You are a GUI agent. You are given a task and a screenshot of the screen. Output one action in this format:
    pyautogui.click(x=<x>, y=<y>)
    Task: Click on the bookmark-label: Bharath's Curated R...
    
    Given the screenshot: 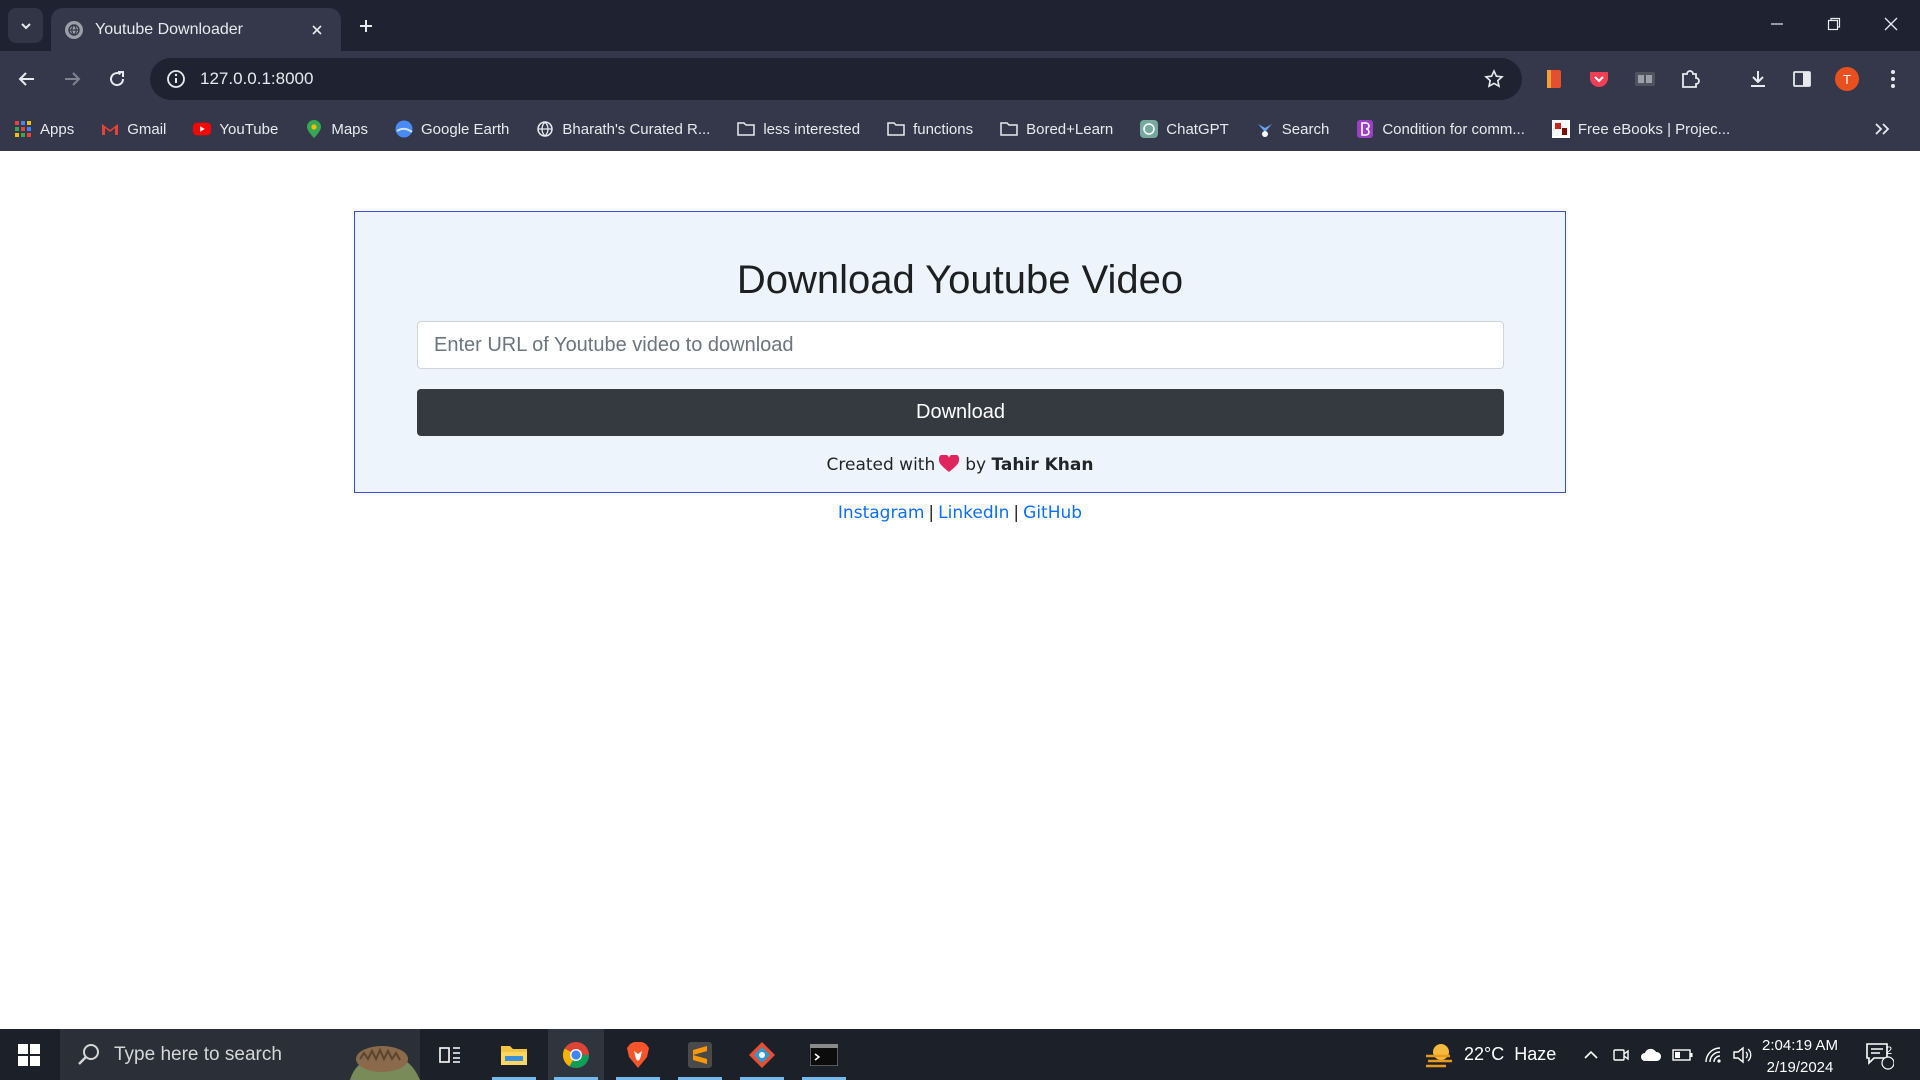 What is the action you would take?
    pyautogui.click(x=636, y=129)
    